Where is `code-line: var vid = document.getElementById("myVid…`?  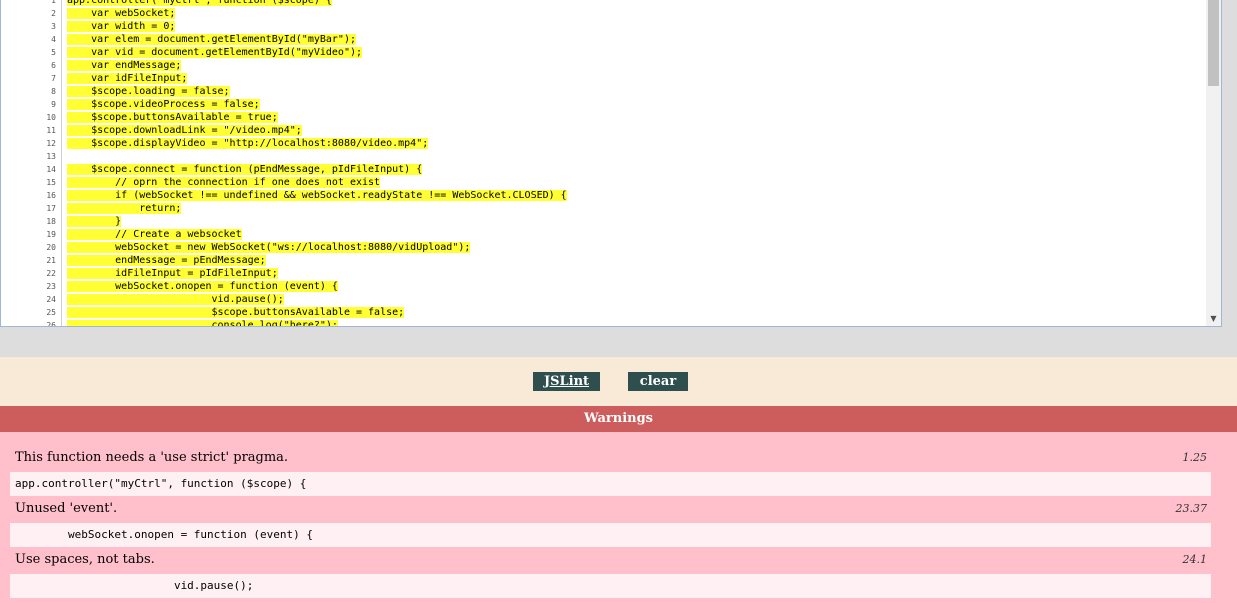 code-line: var vid = document.getElementById("myVid… is located at coordinates (215, 52).